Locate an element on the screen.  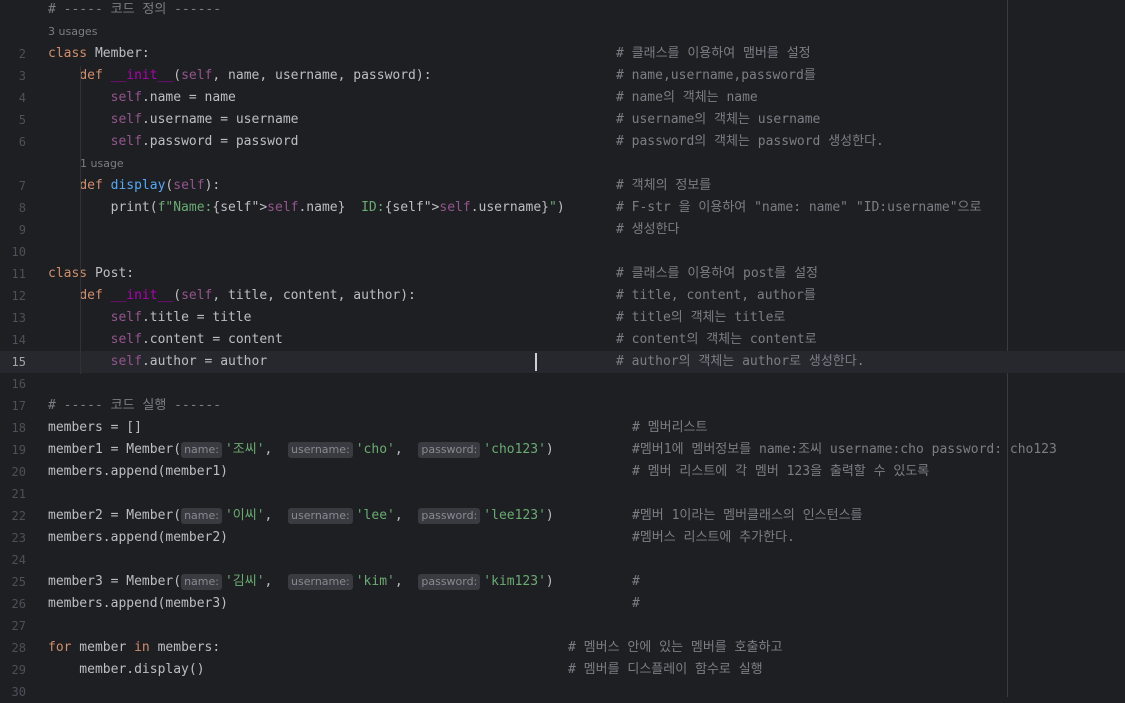
code-text: def display(self): is located at coordinates (134, 186).